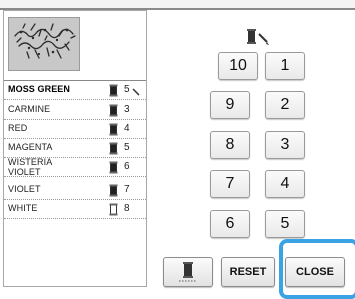 Image resolution: width=355 pixels, height=299 pixels. I want to click on thread-name: VIOLET, so click(24, 189).